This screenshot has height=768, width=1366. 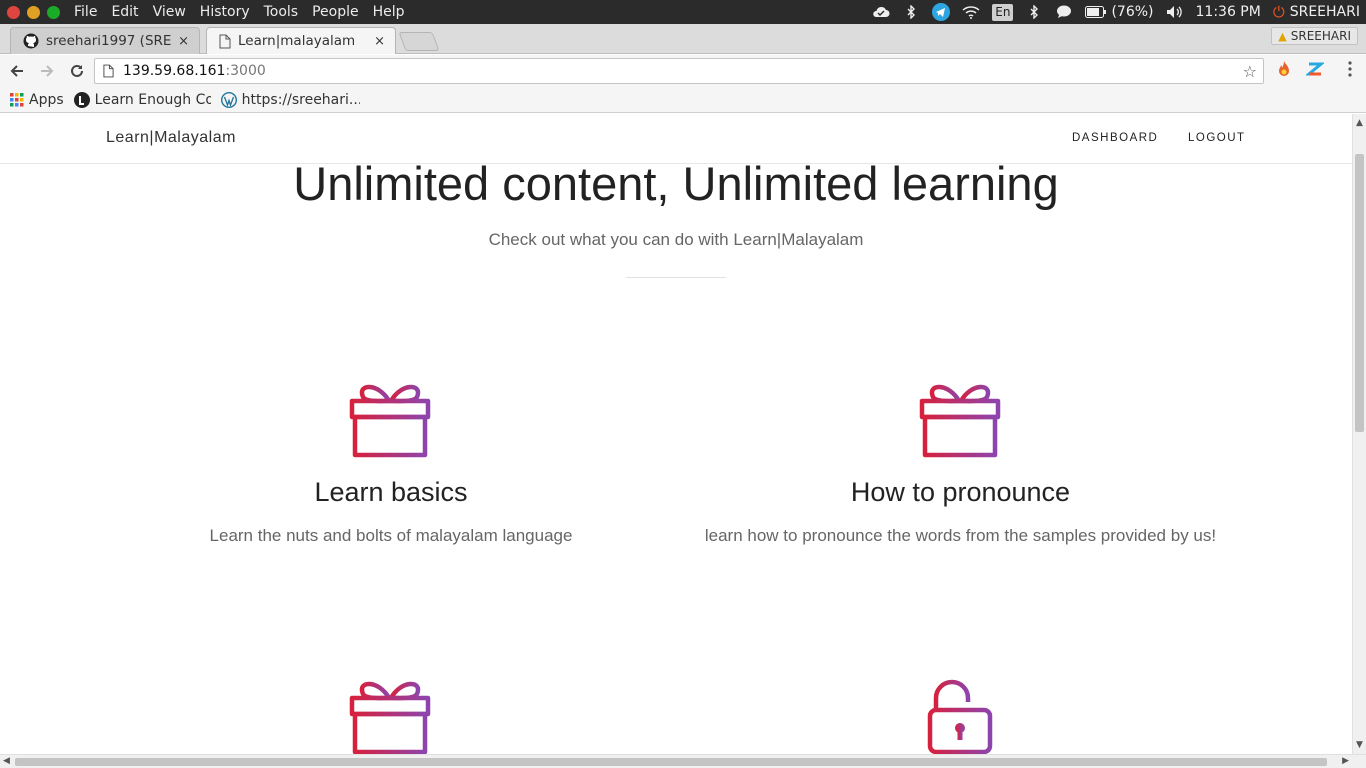 What do you see at coordinates (971, 12) in the screenshot?
I see `wifi-icon` at bounding box center [971, 12].